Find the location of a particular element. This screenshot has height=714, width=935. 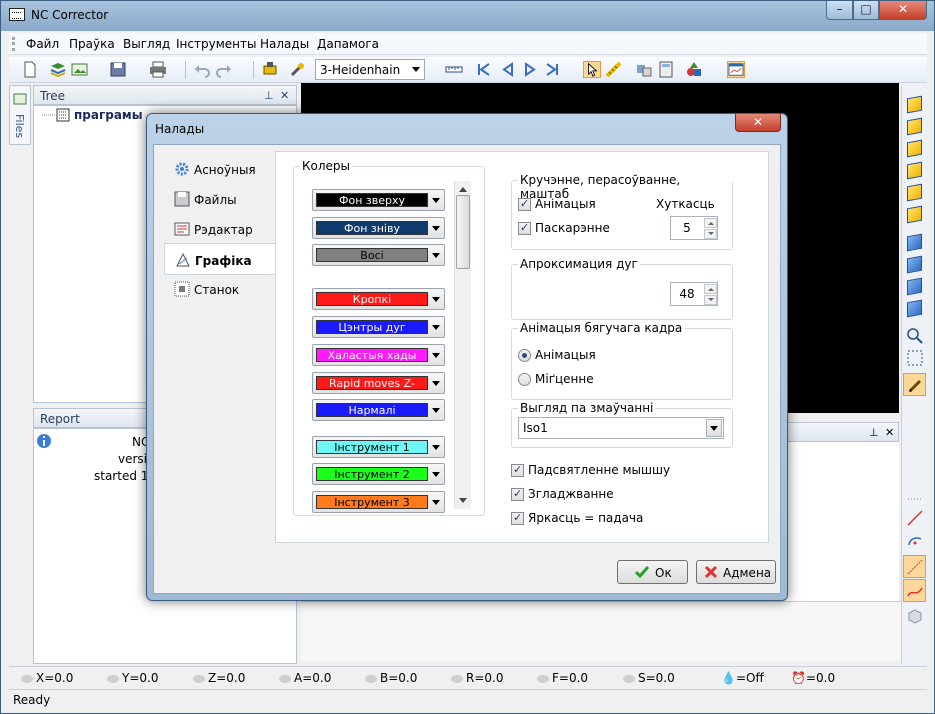

close-button: ✕ is located at coordinates (903, 10).